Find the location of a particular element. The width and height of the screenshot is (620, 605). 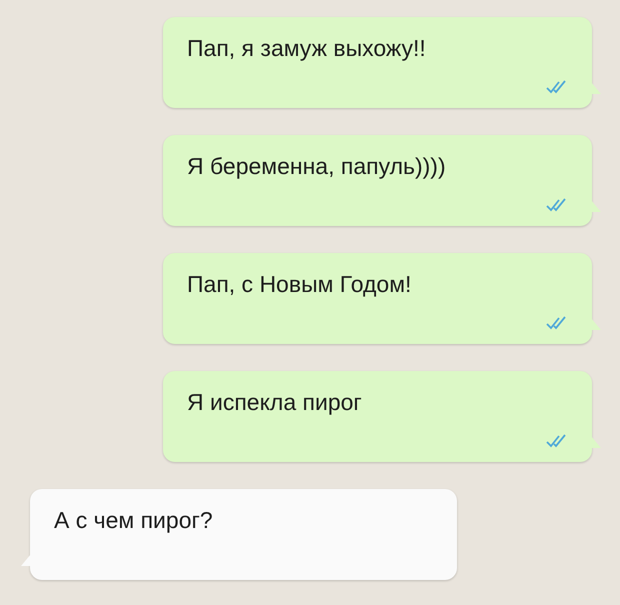

message-text: Пап, я замуж выхожу!! is located at coordinates (306, 48).